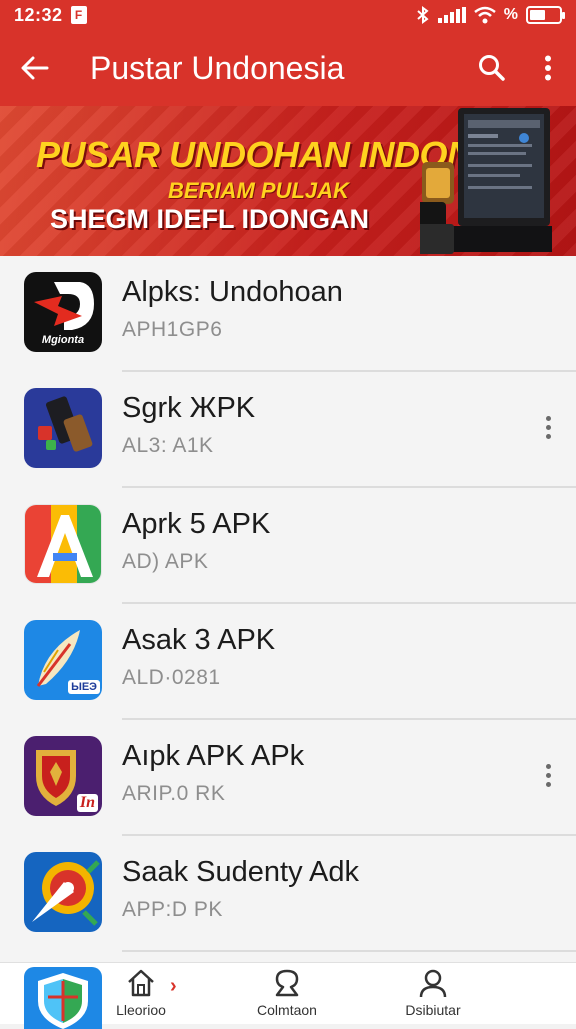 The image size is (576, 1029). Describe the element at coordinates (433, 1010) in the screenshot. I see `nav-label: Dsibiutar` at that location.